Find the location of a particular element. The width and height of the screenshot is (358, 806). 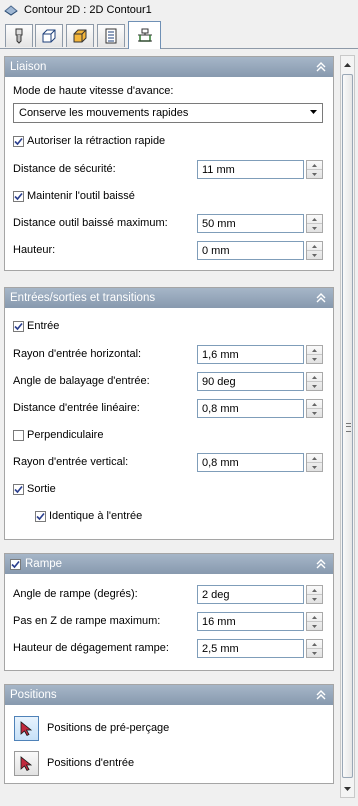

same-as-entry-row: Identique à l'entrée is located at coordinates (180, 516).